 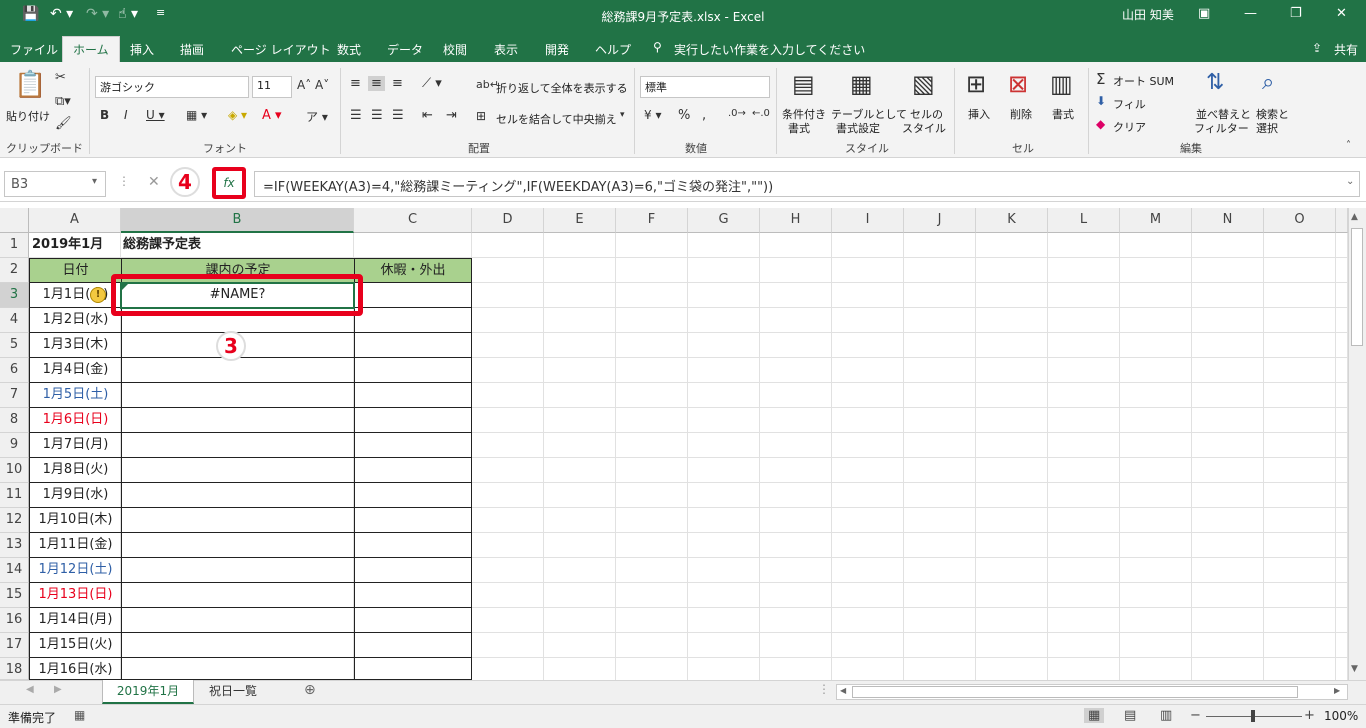 What do you see at coordinates (63, 123) in the screenshot?
I see `format-painter-icon: 🖌` at bounding box center [63, 123].